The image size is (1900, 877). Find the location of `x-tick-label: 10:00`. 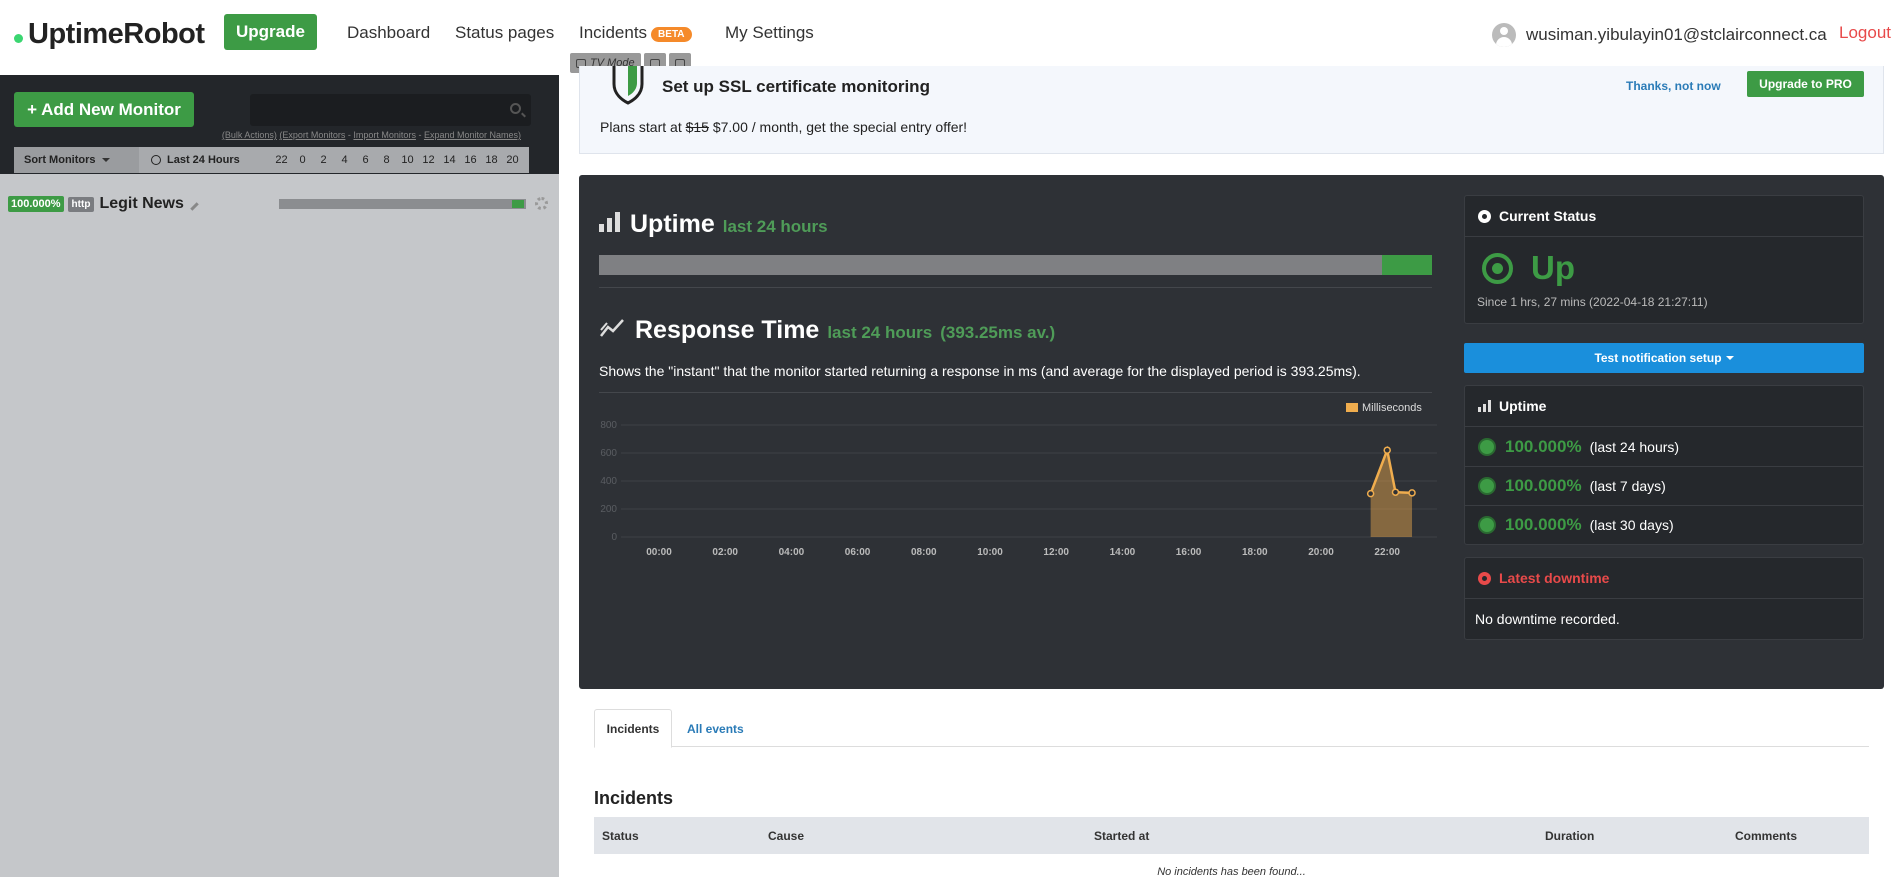

x-tick-label: 10:00 is located at coordinates (990, 552).